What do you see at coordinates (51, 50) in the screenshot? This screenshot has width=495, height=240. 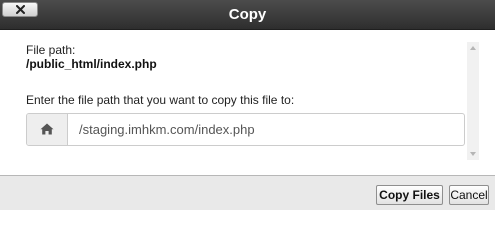 I see `file-path-label: File path:` at bounding box center [51, 50].